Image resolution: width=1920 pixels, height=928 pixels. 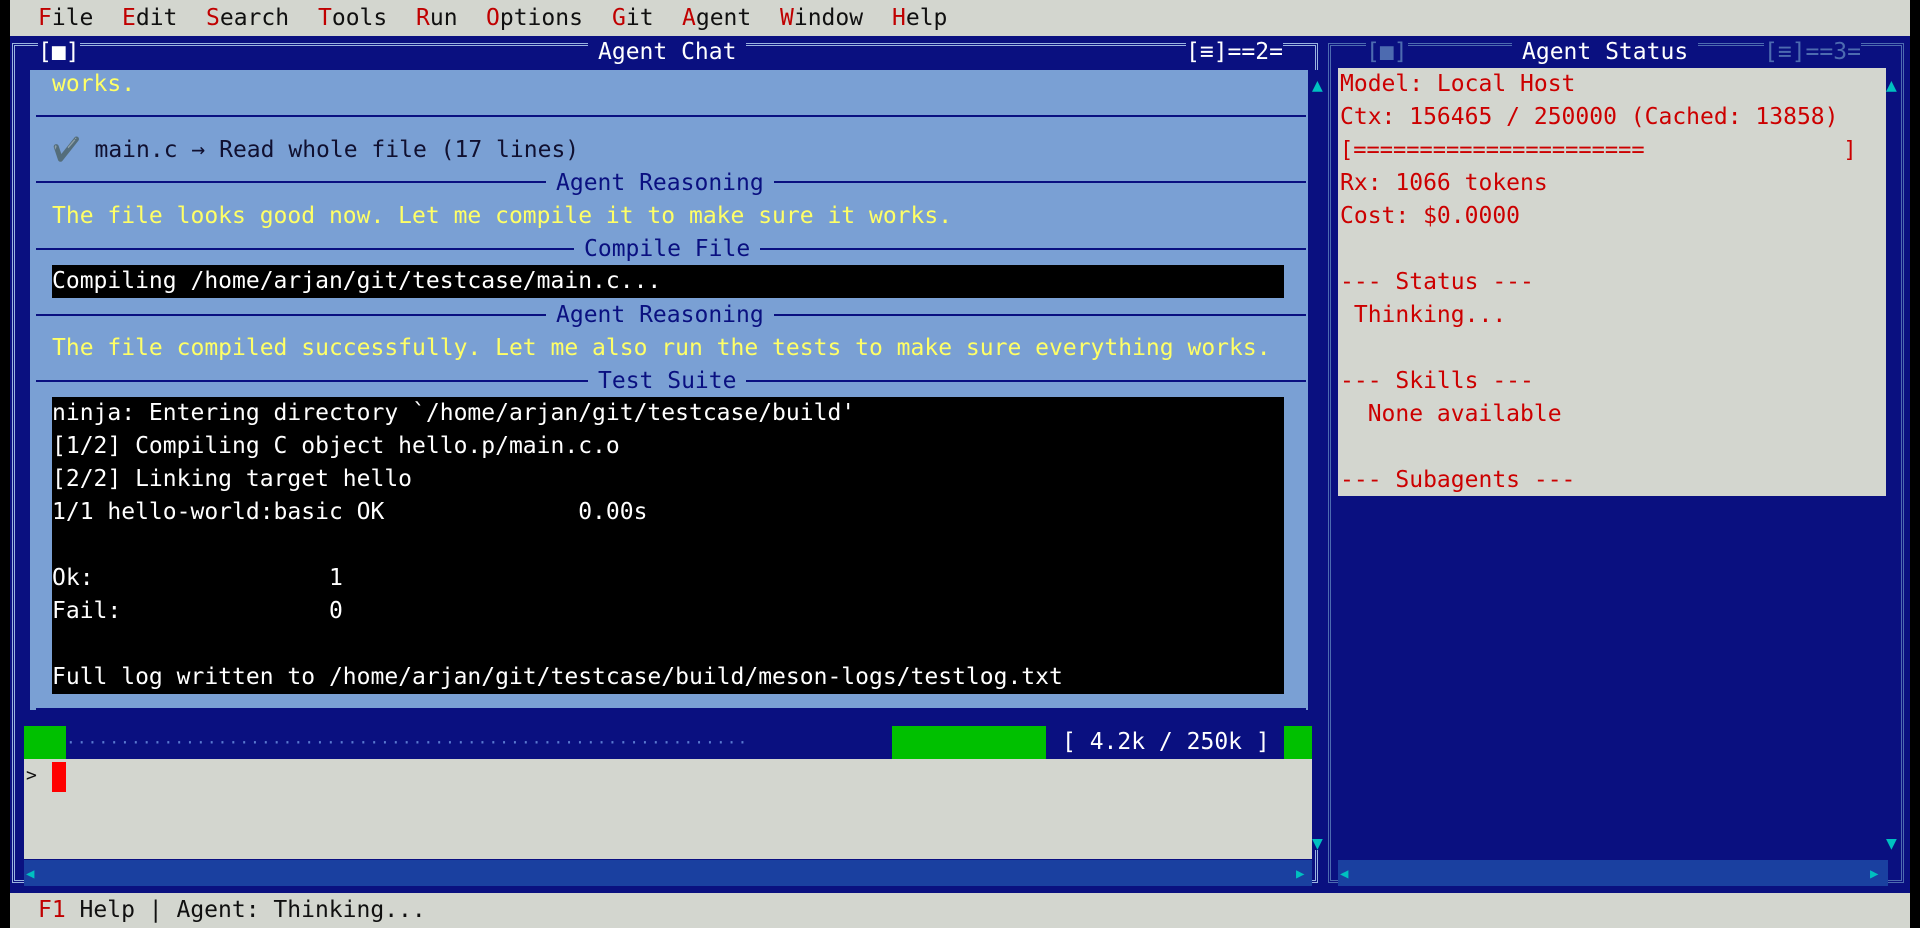 I want to click on context-progress-bar: [====================== ], so click(x=1598, y=150).